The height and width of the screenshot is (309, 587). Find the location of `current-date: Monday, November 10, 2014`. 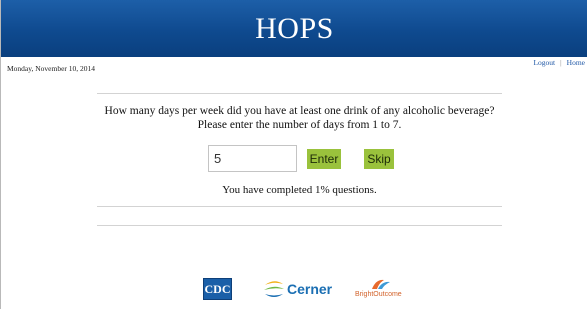

current-date: Monday, November 10, 2014 is located at coordinates (51, 68).